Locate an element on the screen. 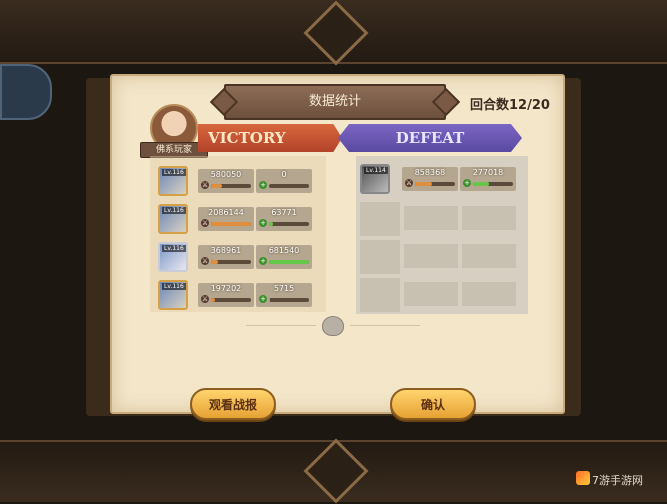 Image resolution: width=667 pixels, height=504 pixels. damage-value: 580050 is located at coordinates (226, 174).